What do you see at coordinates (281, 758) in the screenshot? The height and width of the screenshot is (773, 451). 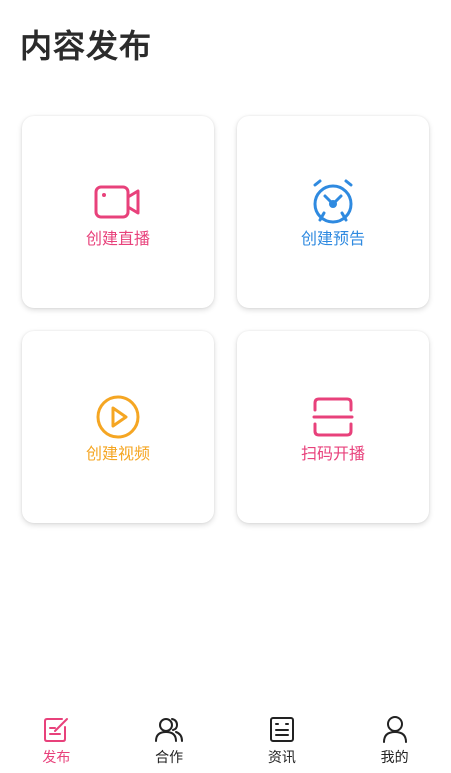 I see `nav-label-news: 资讯` at bounding box center [281, 758].